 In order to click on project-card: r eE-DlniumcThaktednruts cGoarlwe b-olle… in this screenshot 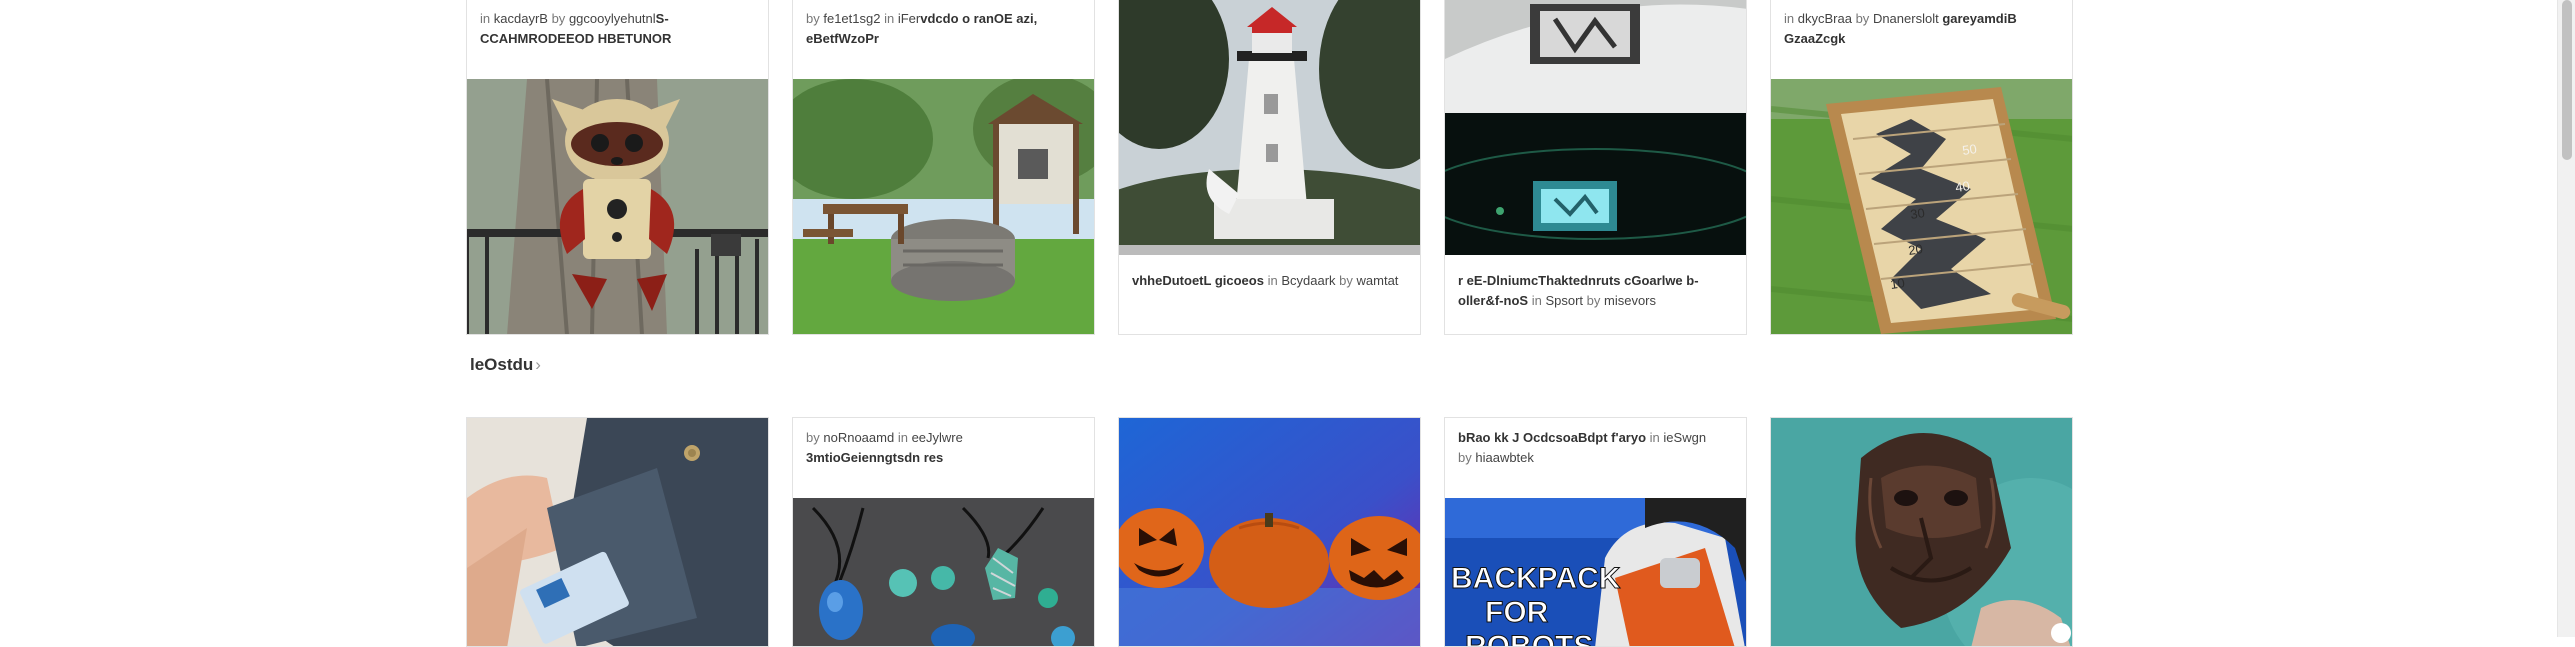, I will do `click(1595, 167)`.